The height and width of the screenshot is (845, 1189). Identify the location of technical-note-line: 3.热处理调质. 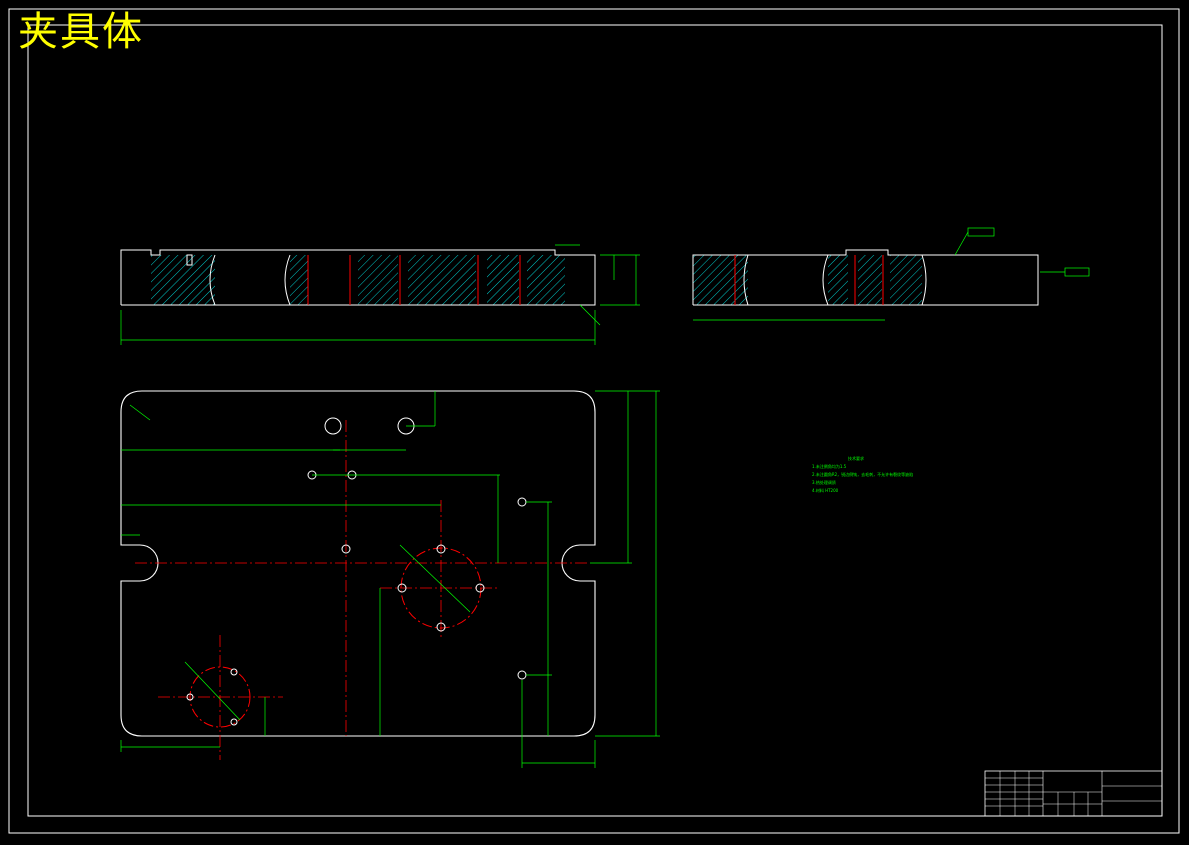
(824, 482).